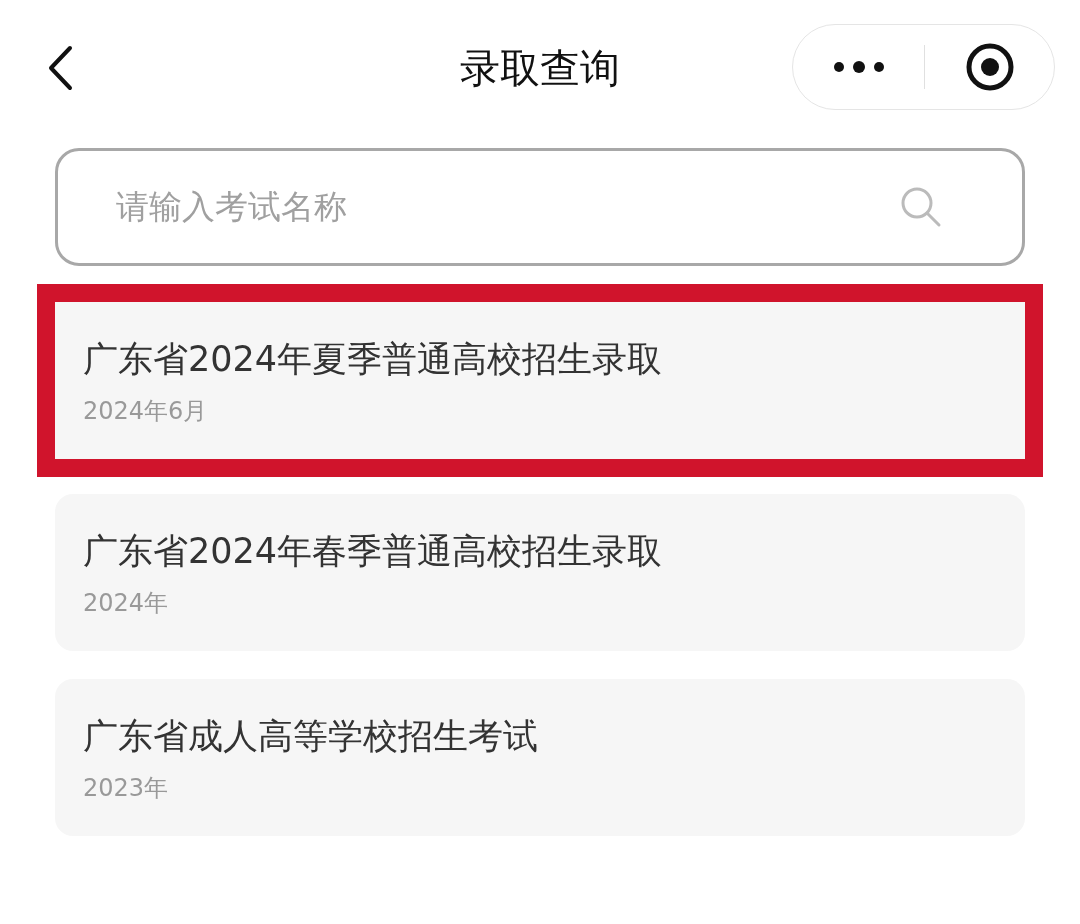 This screenshot has height=924, width=1080. I want to click on exam-date: 2023年, so click(126, 788).